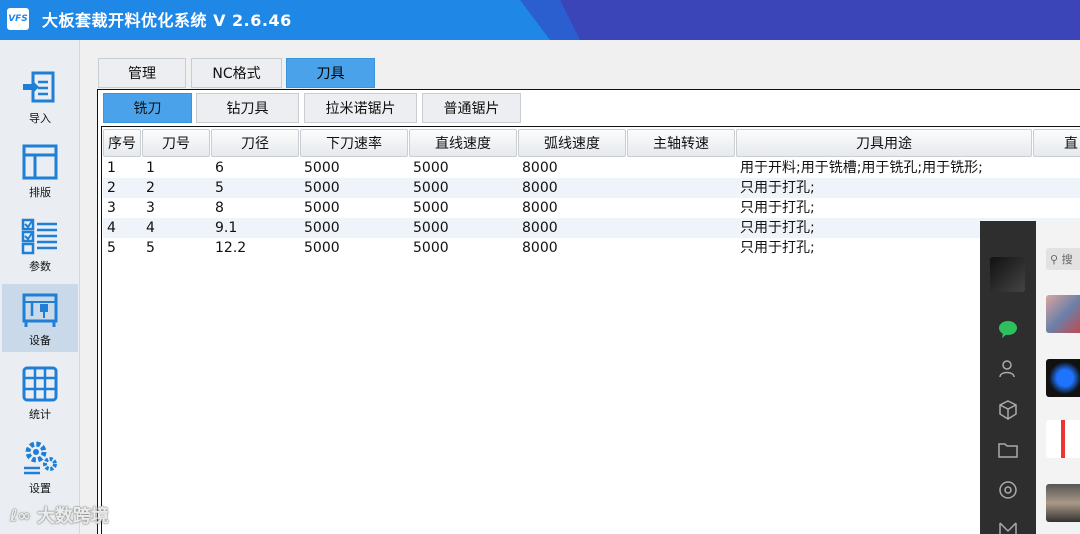  What do you see at coordinates (40, 384) in the screenshot?
I see `statistics-icon` at bounding box center [40, 384].